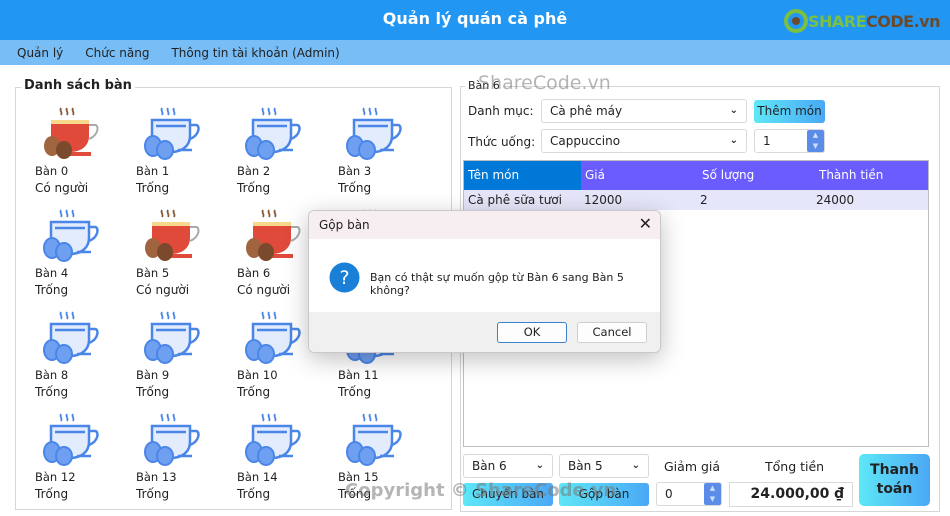 The width and height of the screenshot is (950, 516). What do you see at coordinates (358, 477) in the screenshot?
I see `table-name: Bàn 15` at bounding box center [358, 477].